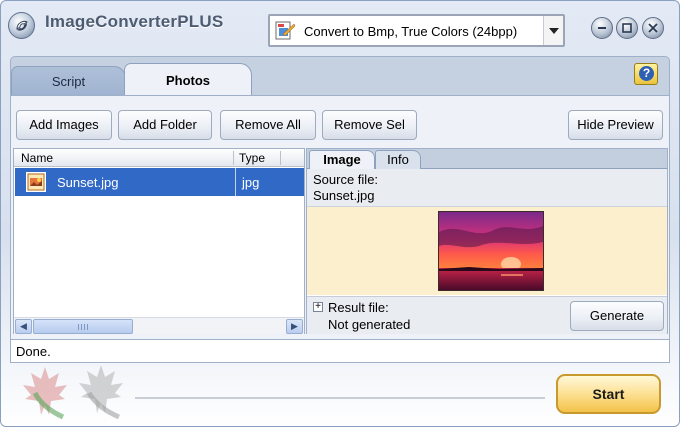 The width and height of the screenshot is (680, 427). I want to click on convert-preset-value: Convert to Bmp, True Colors (24bpp), so click(411, 31).